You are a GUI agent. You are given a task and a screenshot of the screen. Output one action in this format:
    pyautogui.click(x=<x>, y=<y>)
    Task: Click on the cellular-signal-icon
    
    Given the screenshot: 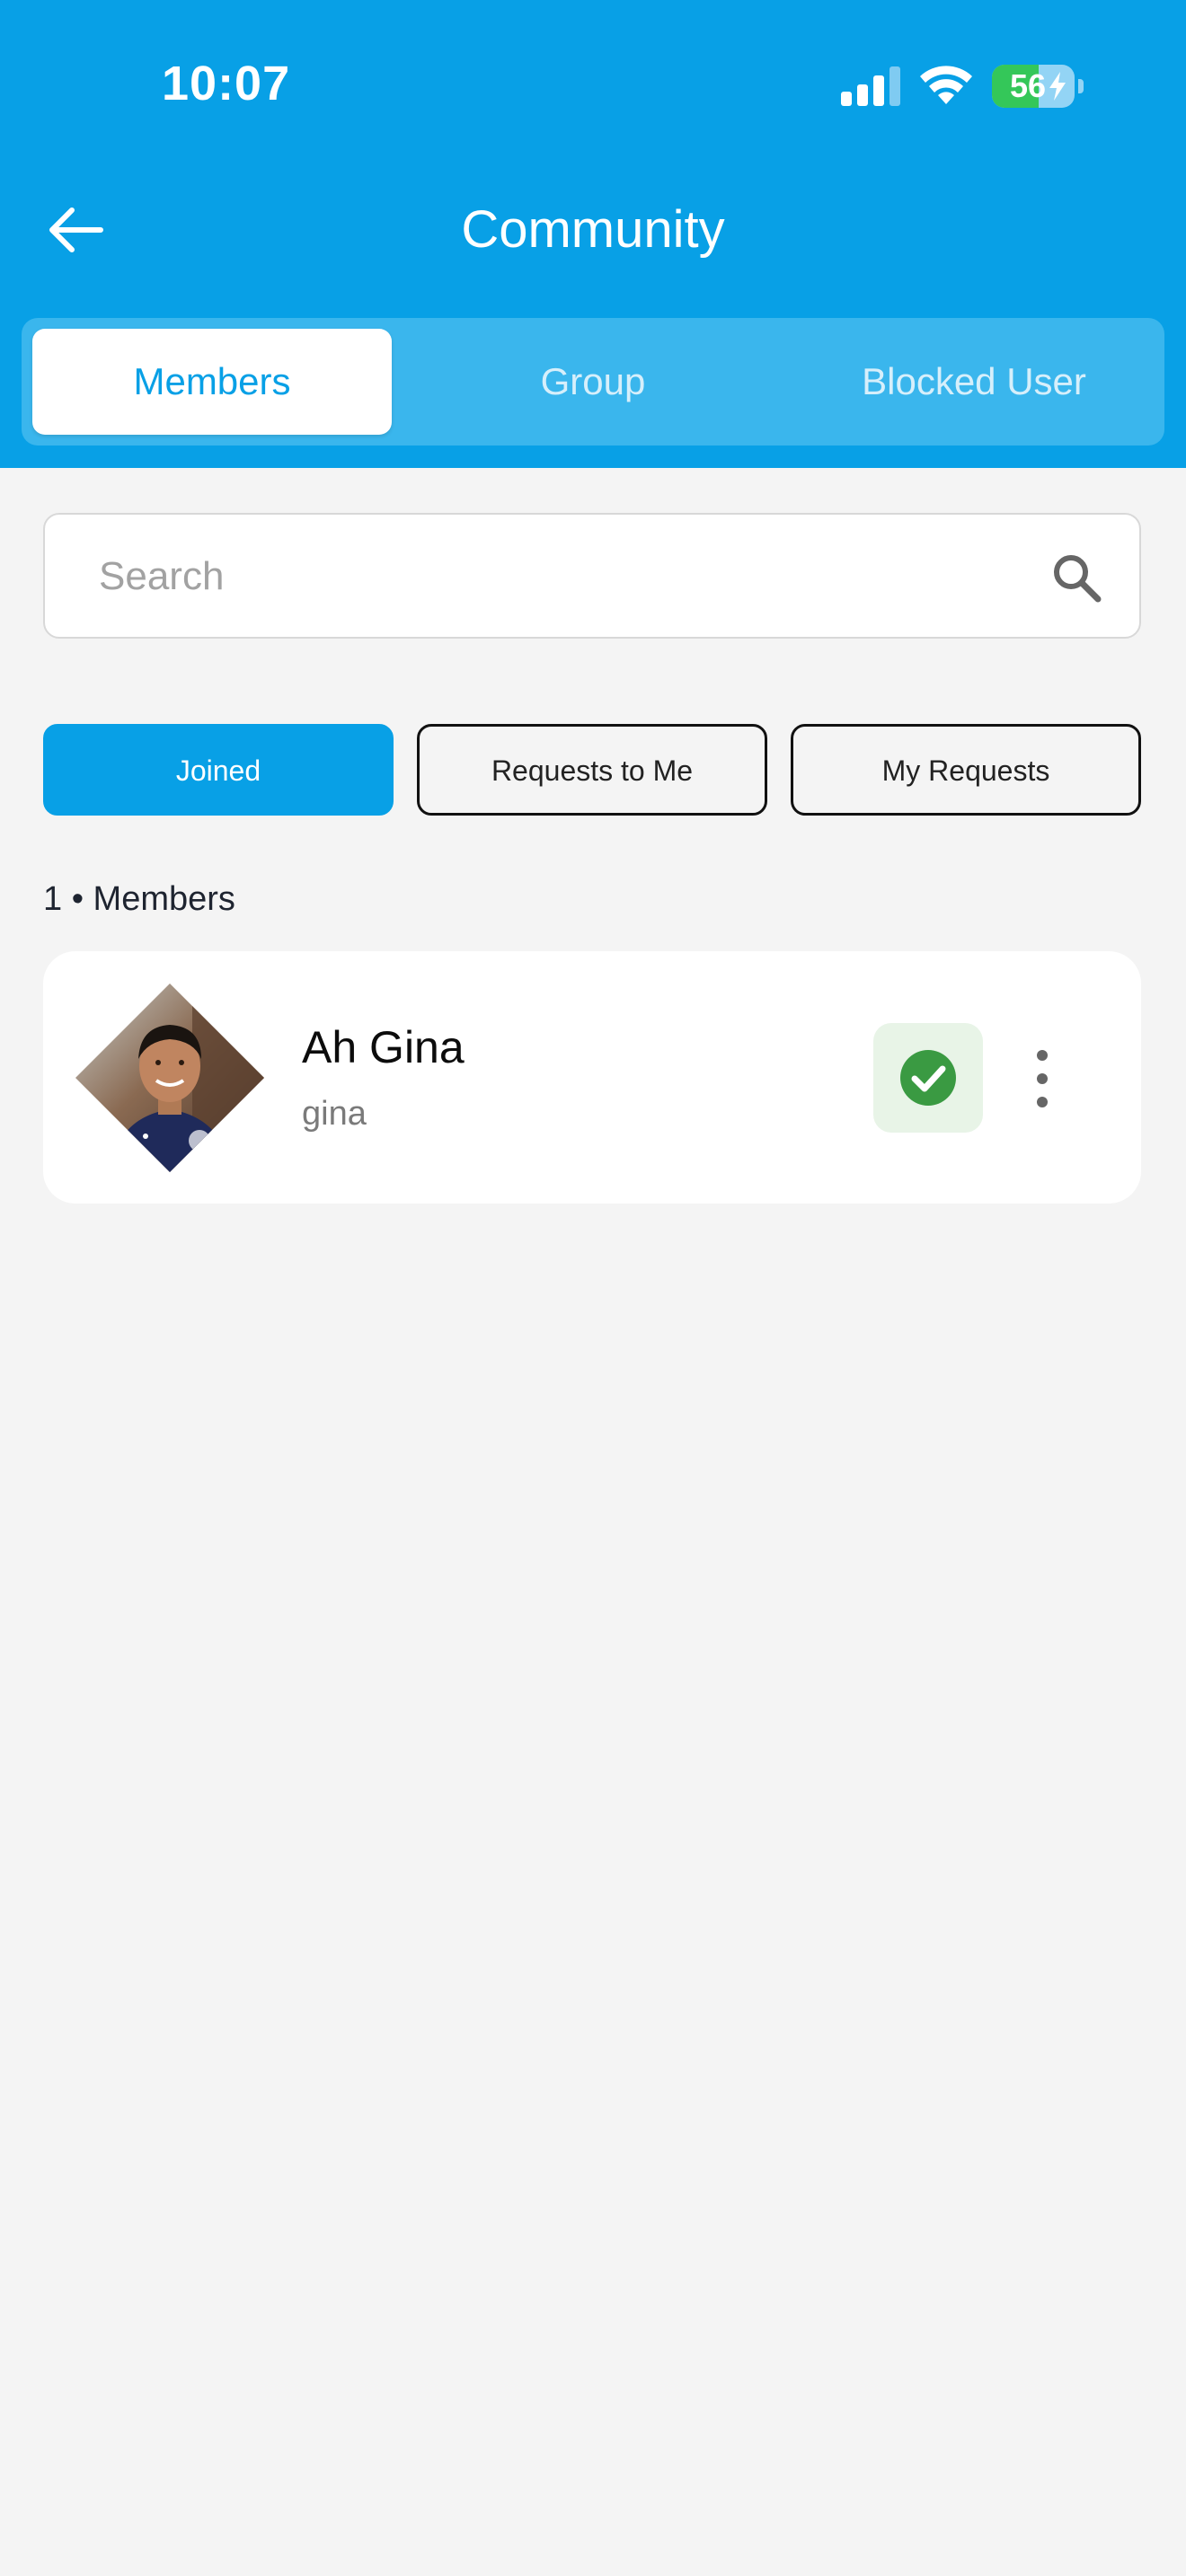 What is the action you would take?
    pyautogui.click(x=870, y=86)
    